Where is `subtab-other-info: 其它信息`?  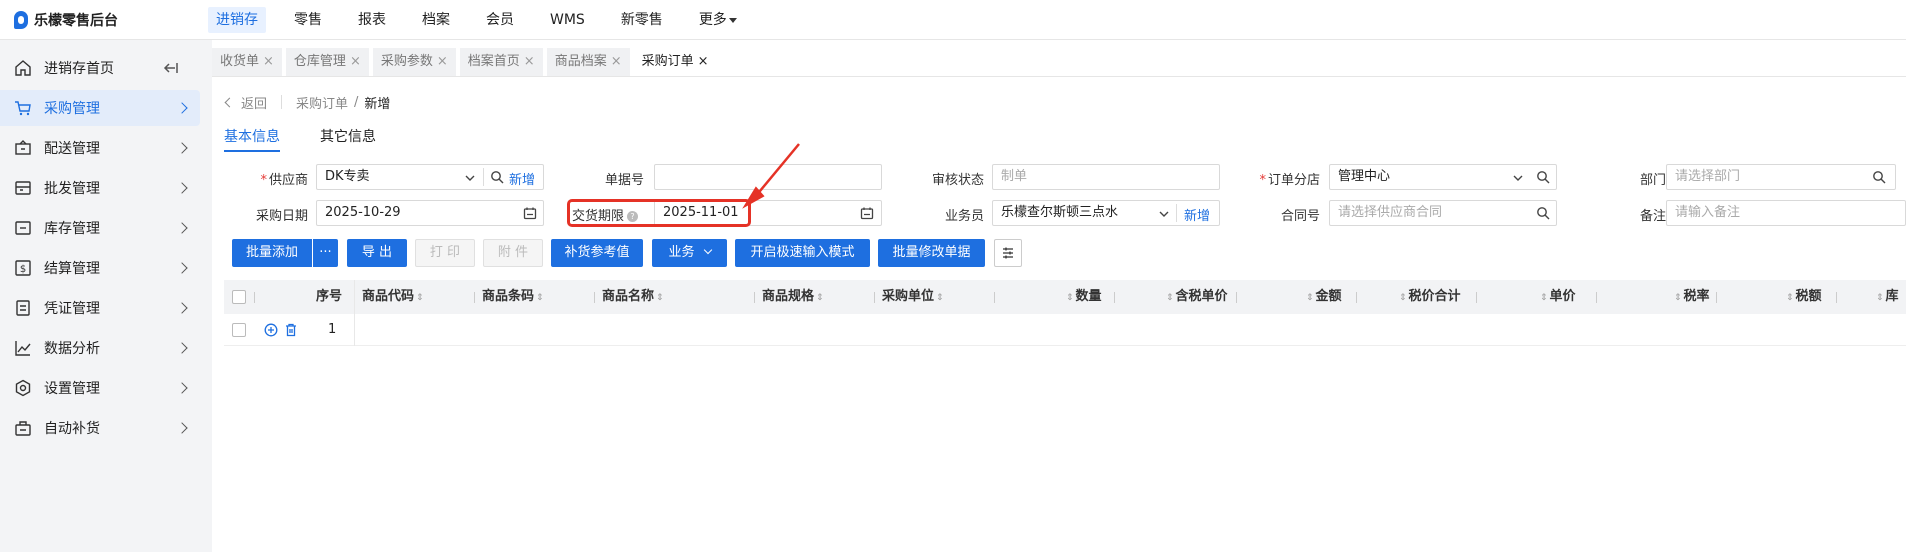 subtab-other-info: 其它信息 is located at coordinates (348, 139).